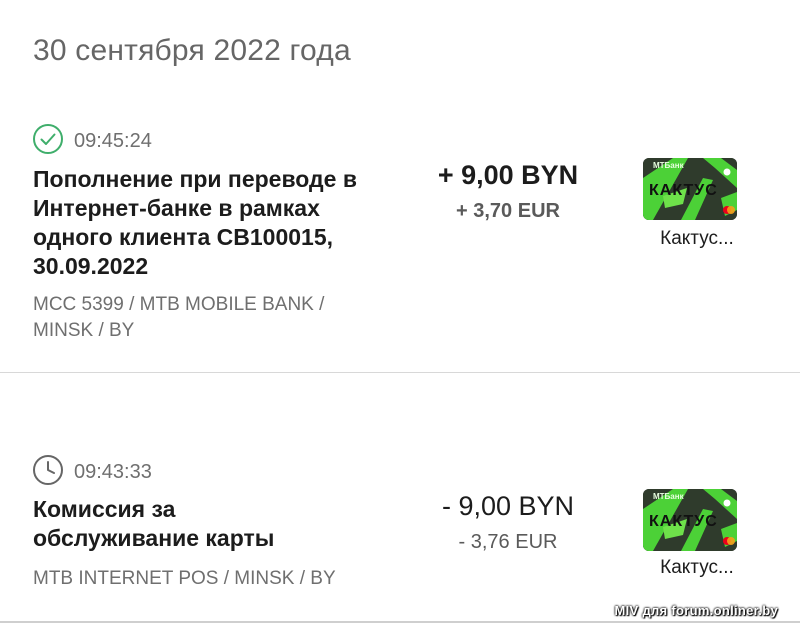  I want to click on transaction-amount-converted: + 3,70 EUR, so click(508, 211).